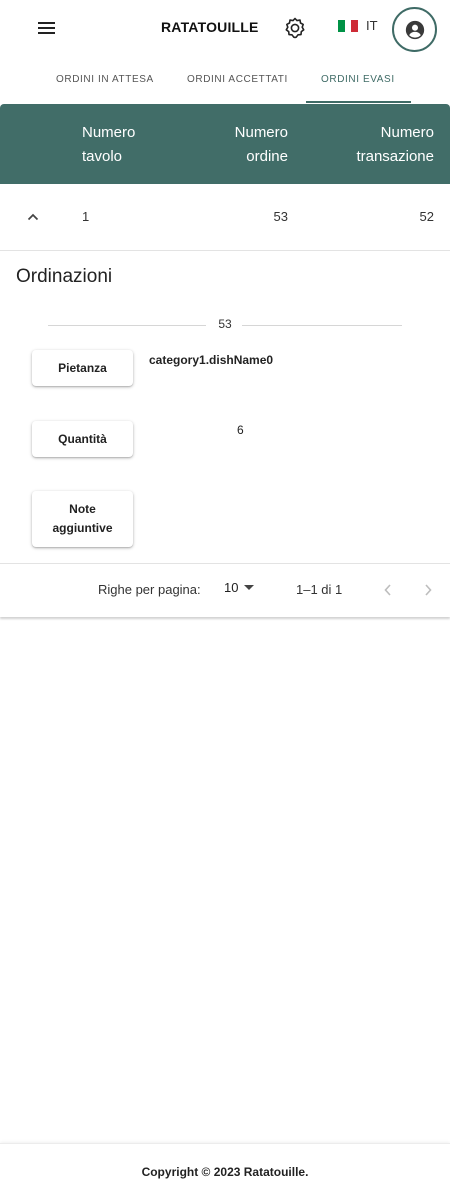  Describe the element at coordinates (295, 28) in the screenshot. I see `gear-icon` at that location.